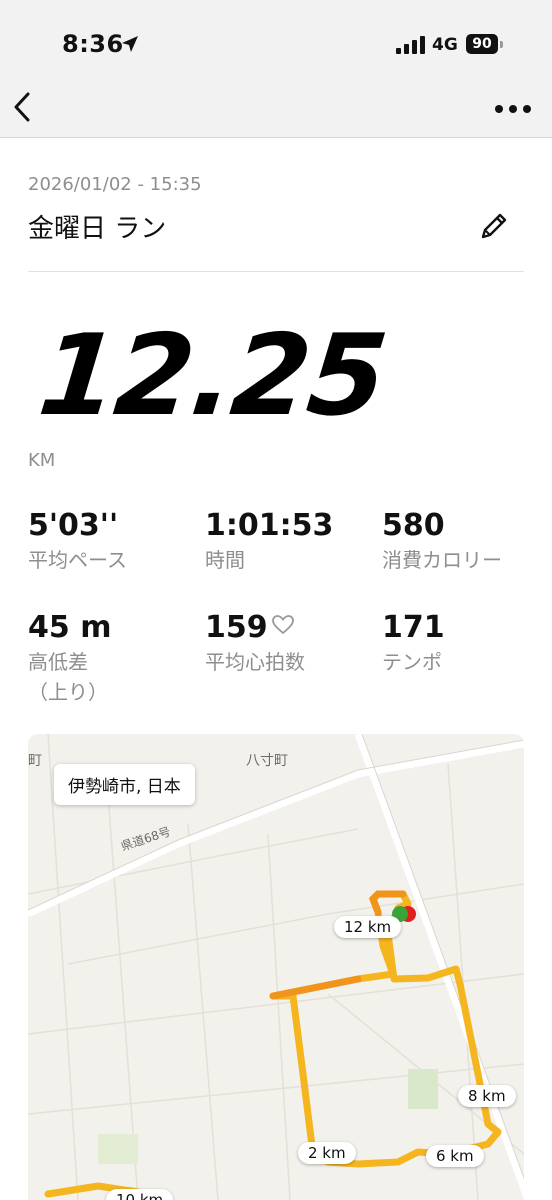  Describe the element at coordinates (70, 627) in the screenshot. I see `stat-value: 45 m` at that location.